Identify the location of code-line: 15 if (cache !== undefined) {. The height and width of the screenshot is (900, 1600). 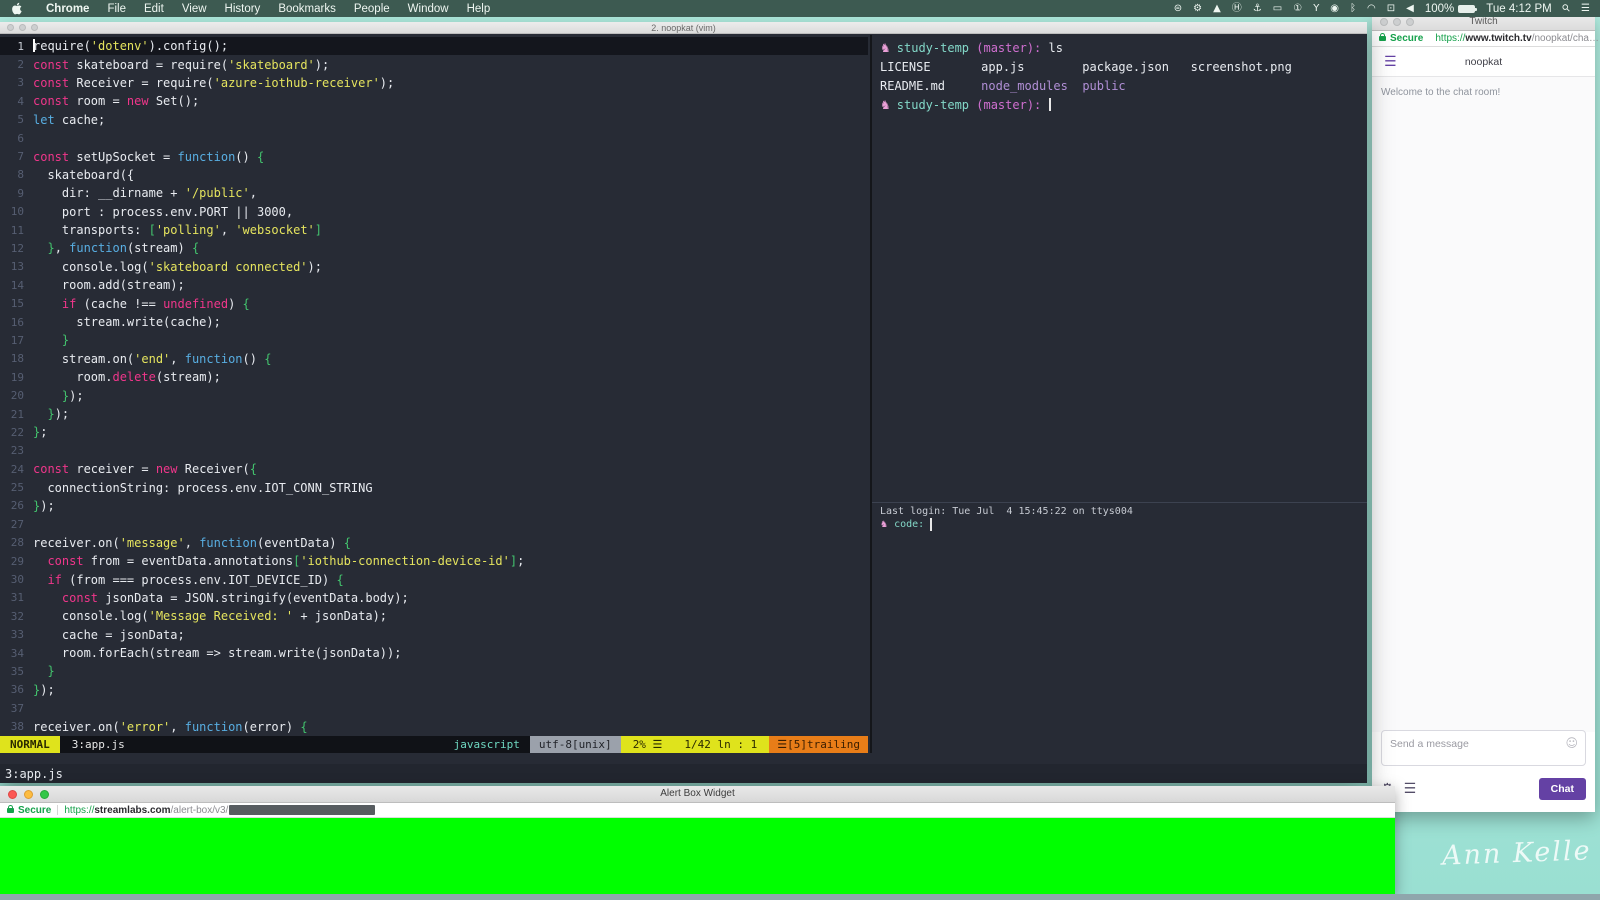
(434, 303).